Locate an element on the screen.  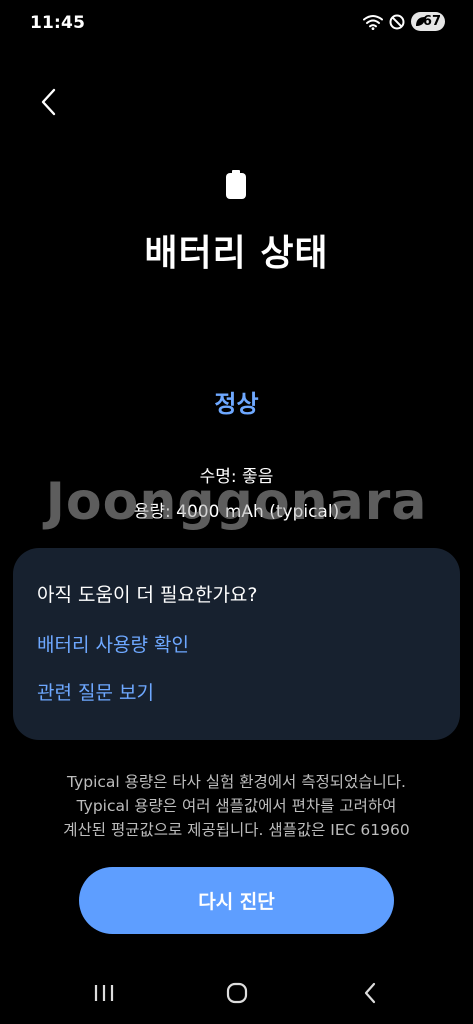
wifi-icon is located at coordinates (373, 22).